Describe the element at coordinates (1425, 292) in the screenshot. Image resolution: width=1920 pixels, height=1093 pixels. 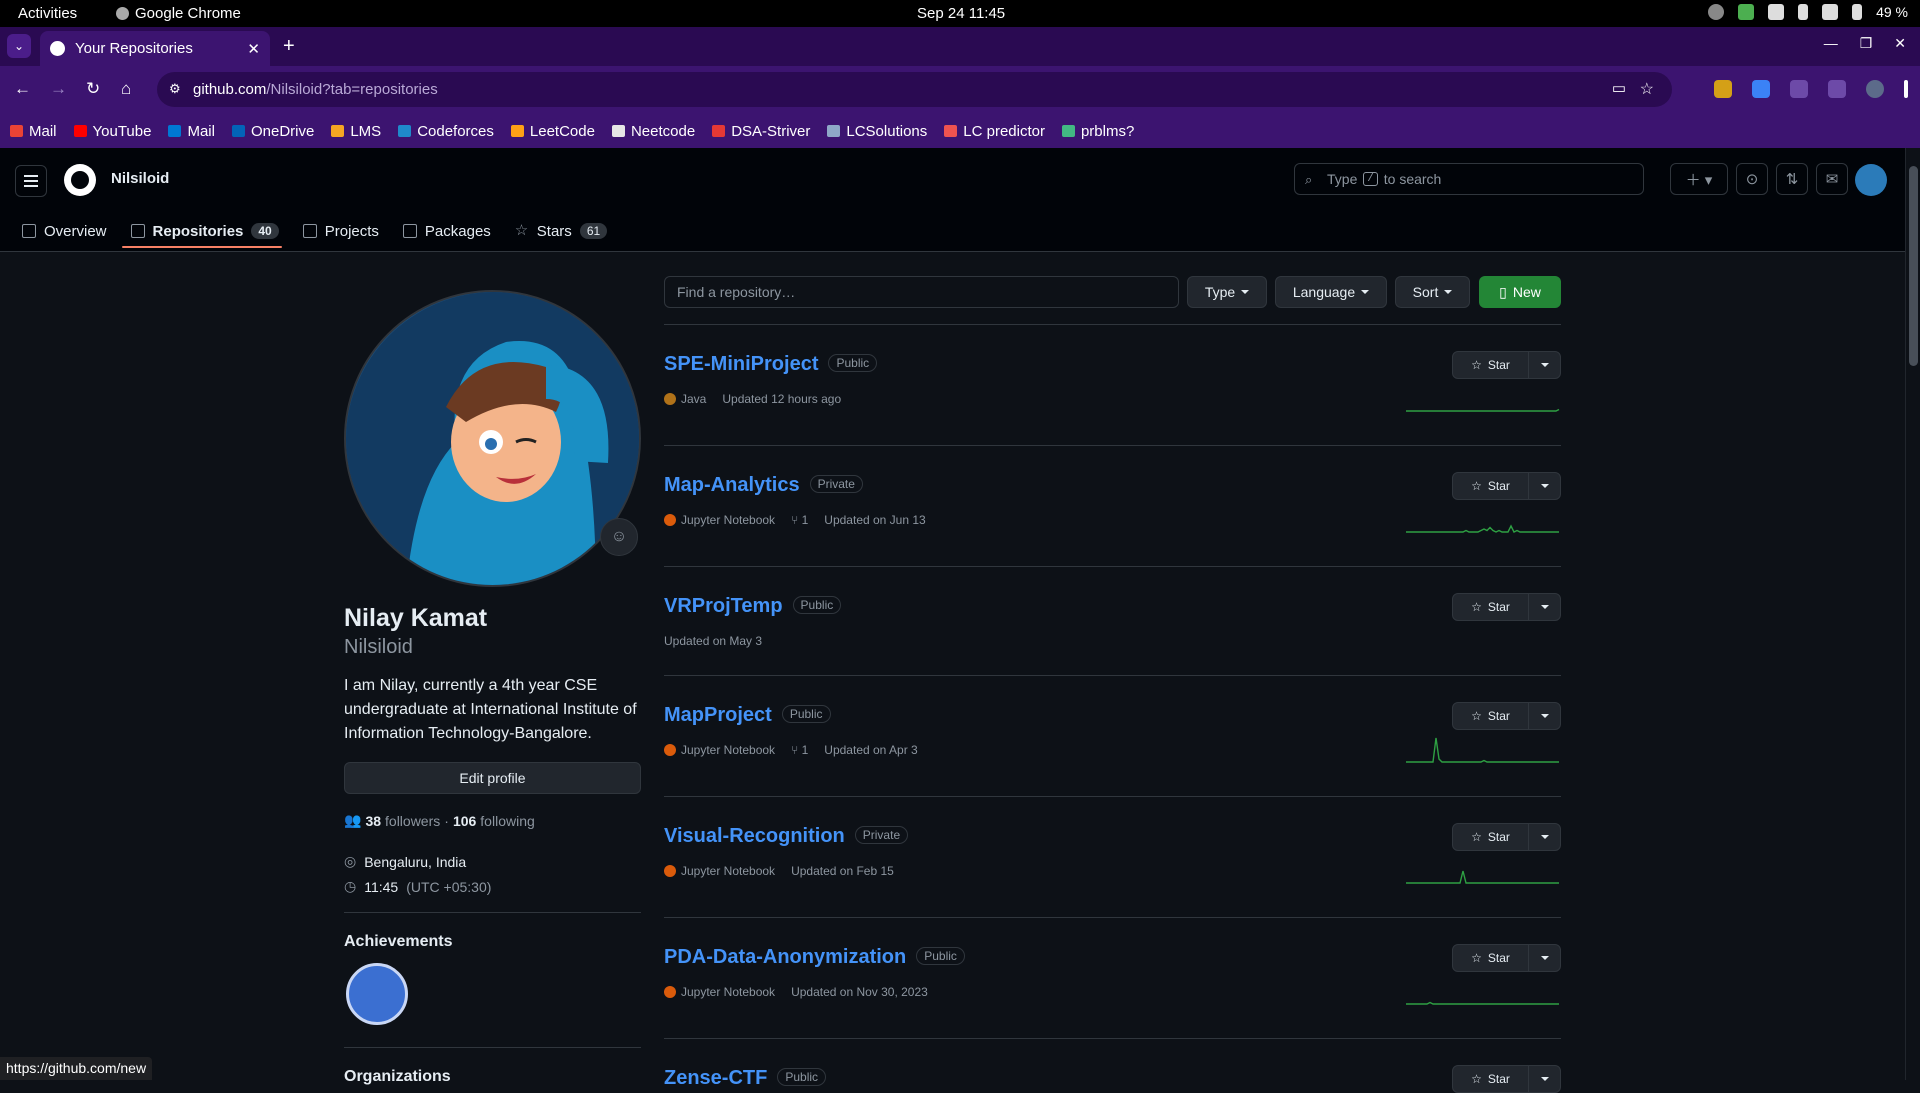
I see `sort-label: Sort` at that location.